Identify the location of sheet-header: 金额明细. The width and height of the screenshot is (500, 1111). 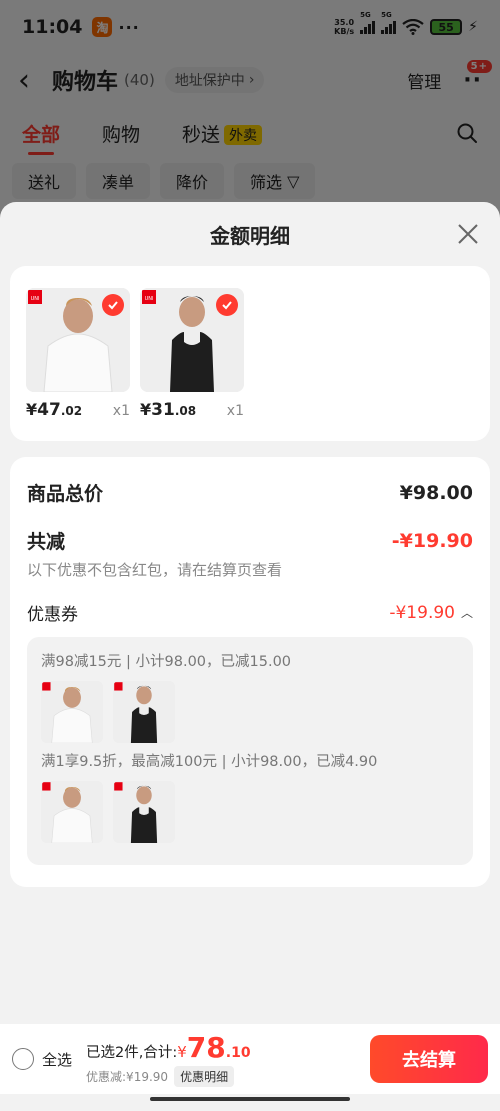
(250, 234).